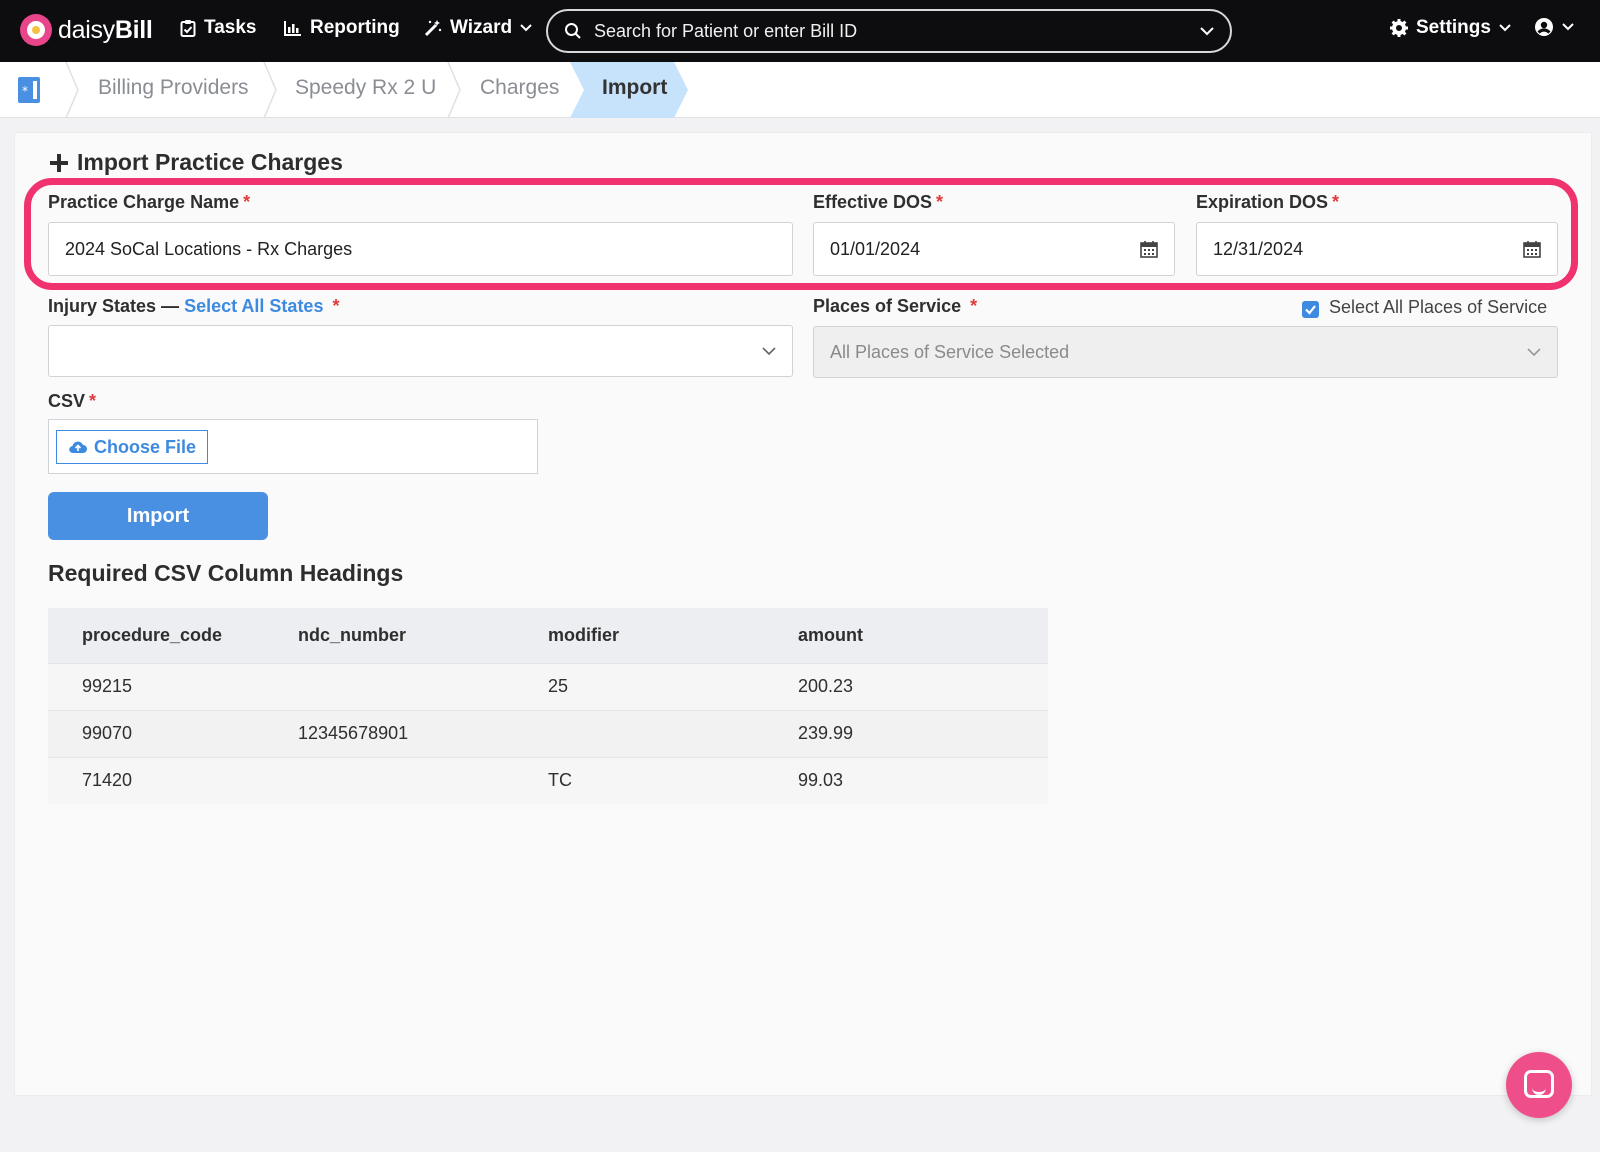 The width and height of the screenshot is (1600, 1152). Describe the element at coordinates (355, 27) in the screenshot. I see `nav-reporting-label: Reporting` at that location.